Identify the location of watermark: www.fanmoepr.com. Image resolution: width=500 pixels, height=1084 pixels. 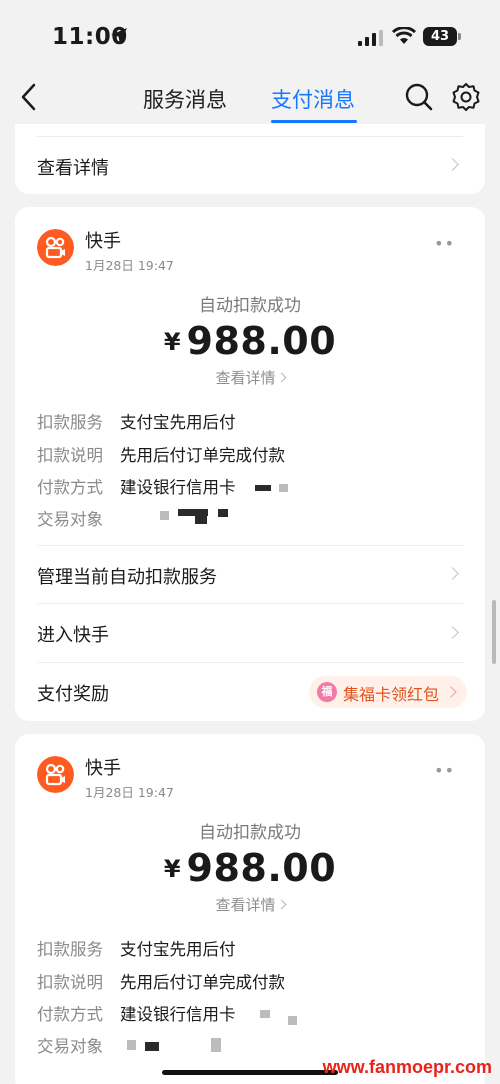
(407, 1067).